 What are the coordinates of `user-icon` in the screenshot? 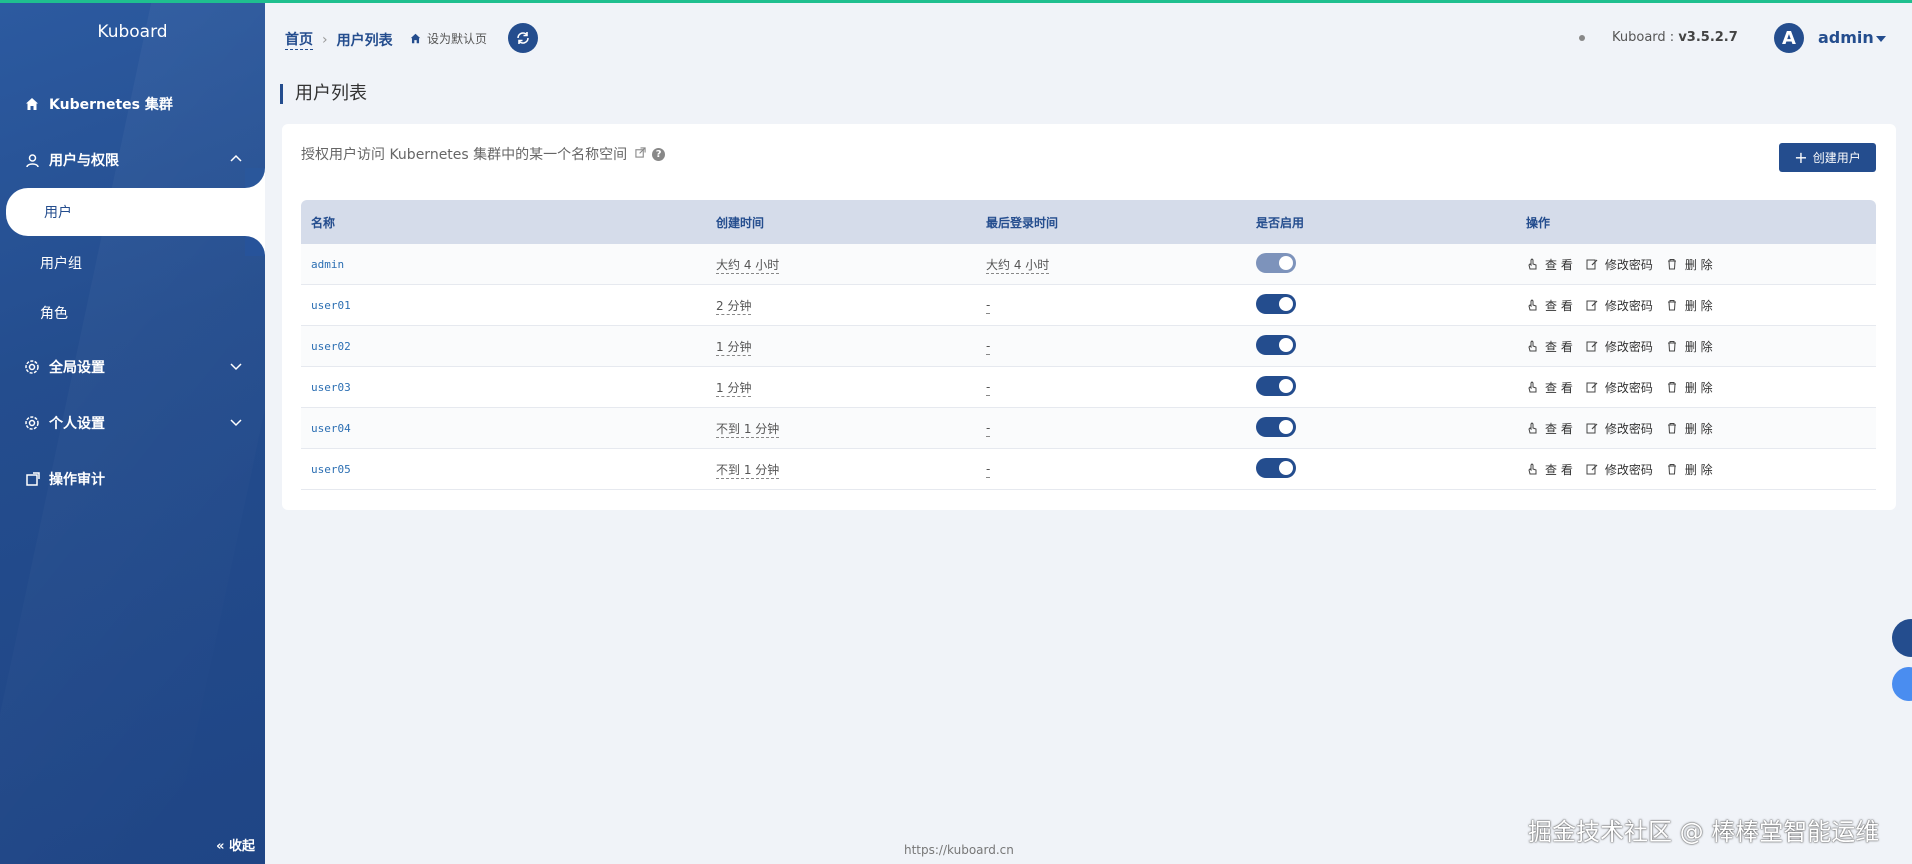 It's located at (32, 160).